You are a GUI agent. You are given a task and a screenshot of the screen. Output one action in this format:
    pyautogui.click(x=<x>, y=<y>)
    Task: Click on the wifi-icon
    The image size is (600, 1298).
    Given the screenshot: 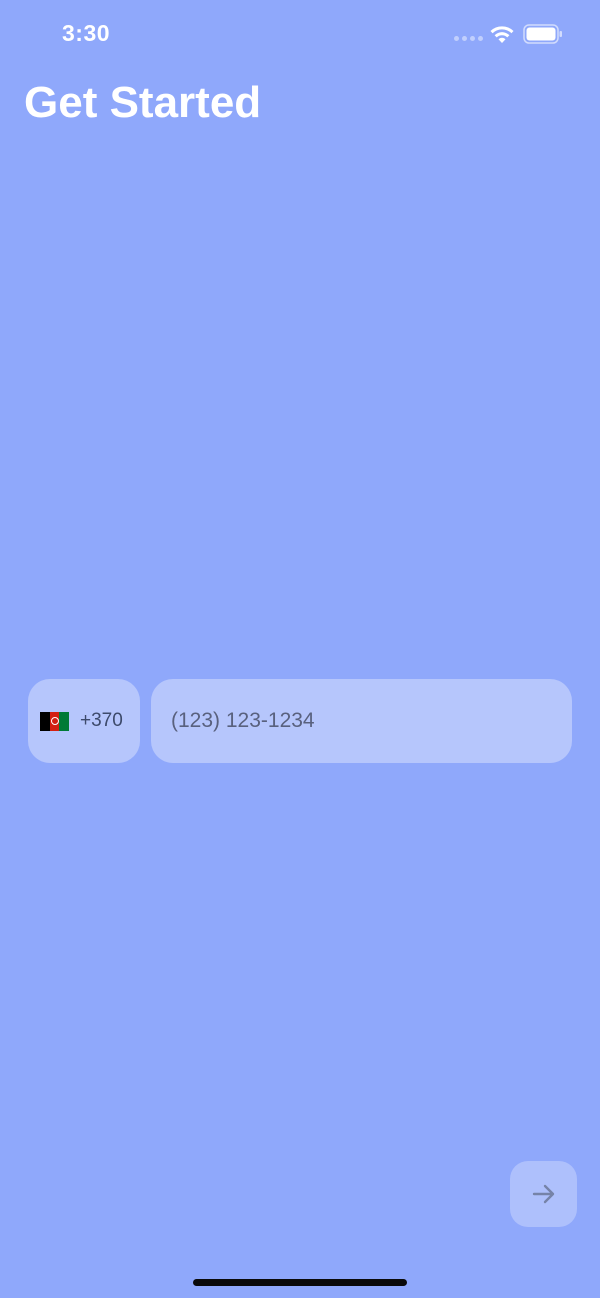 What is the action you would take?
    pyautogui.click(x=502, y=34)
    